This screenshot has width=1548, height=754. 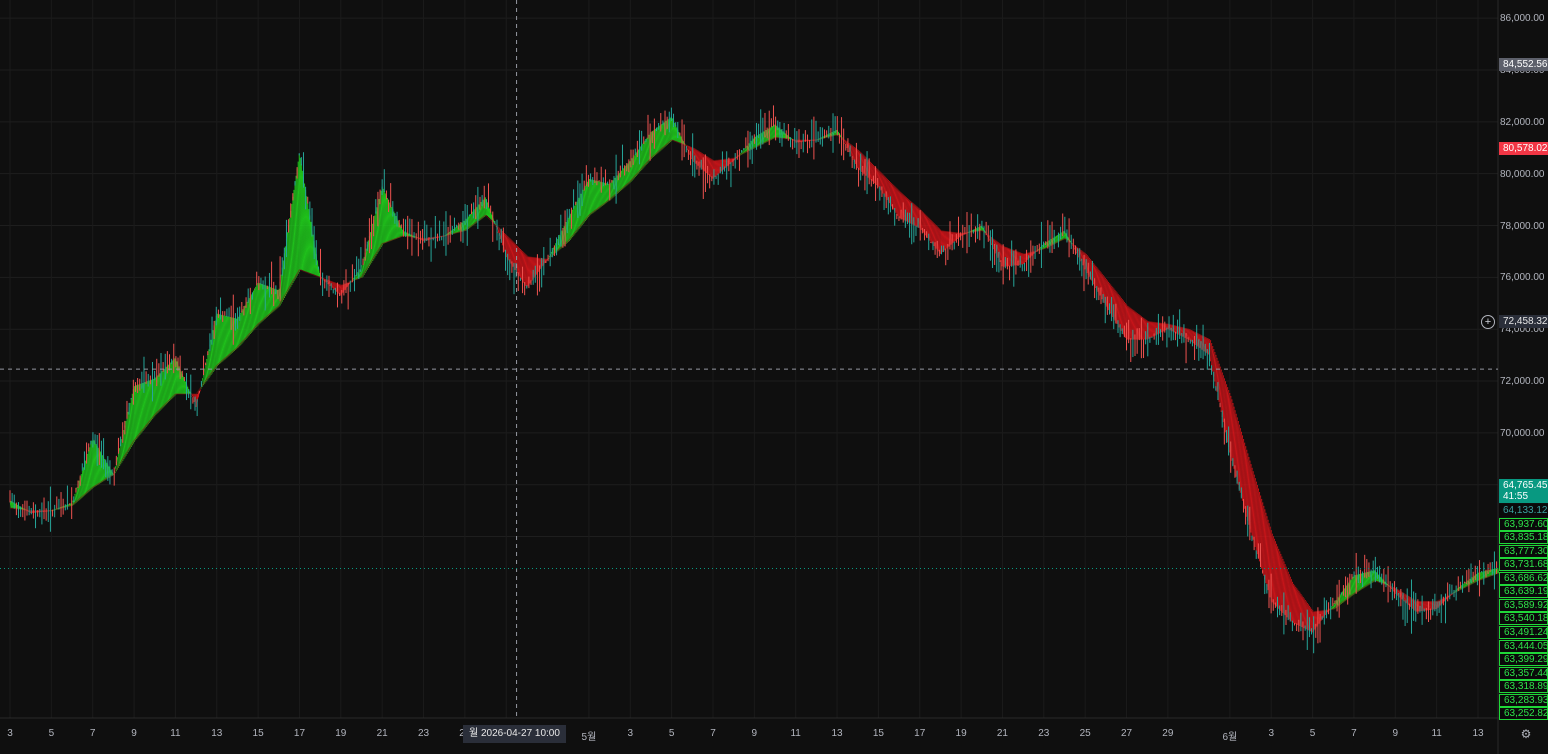 I want to click on price-tick-label: 72,000.00, so click(x=1522, y=382).